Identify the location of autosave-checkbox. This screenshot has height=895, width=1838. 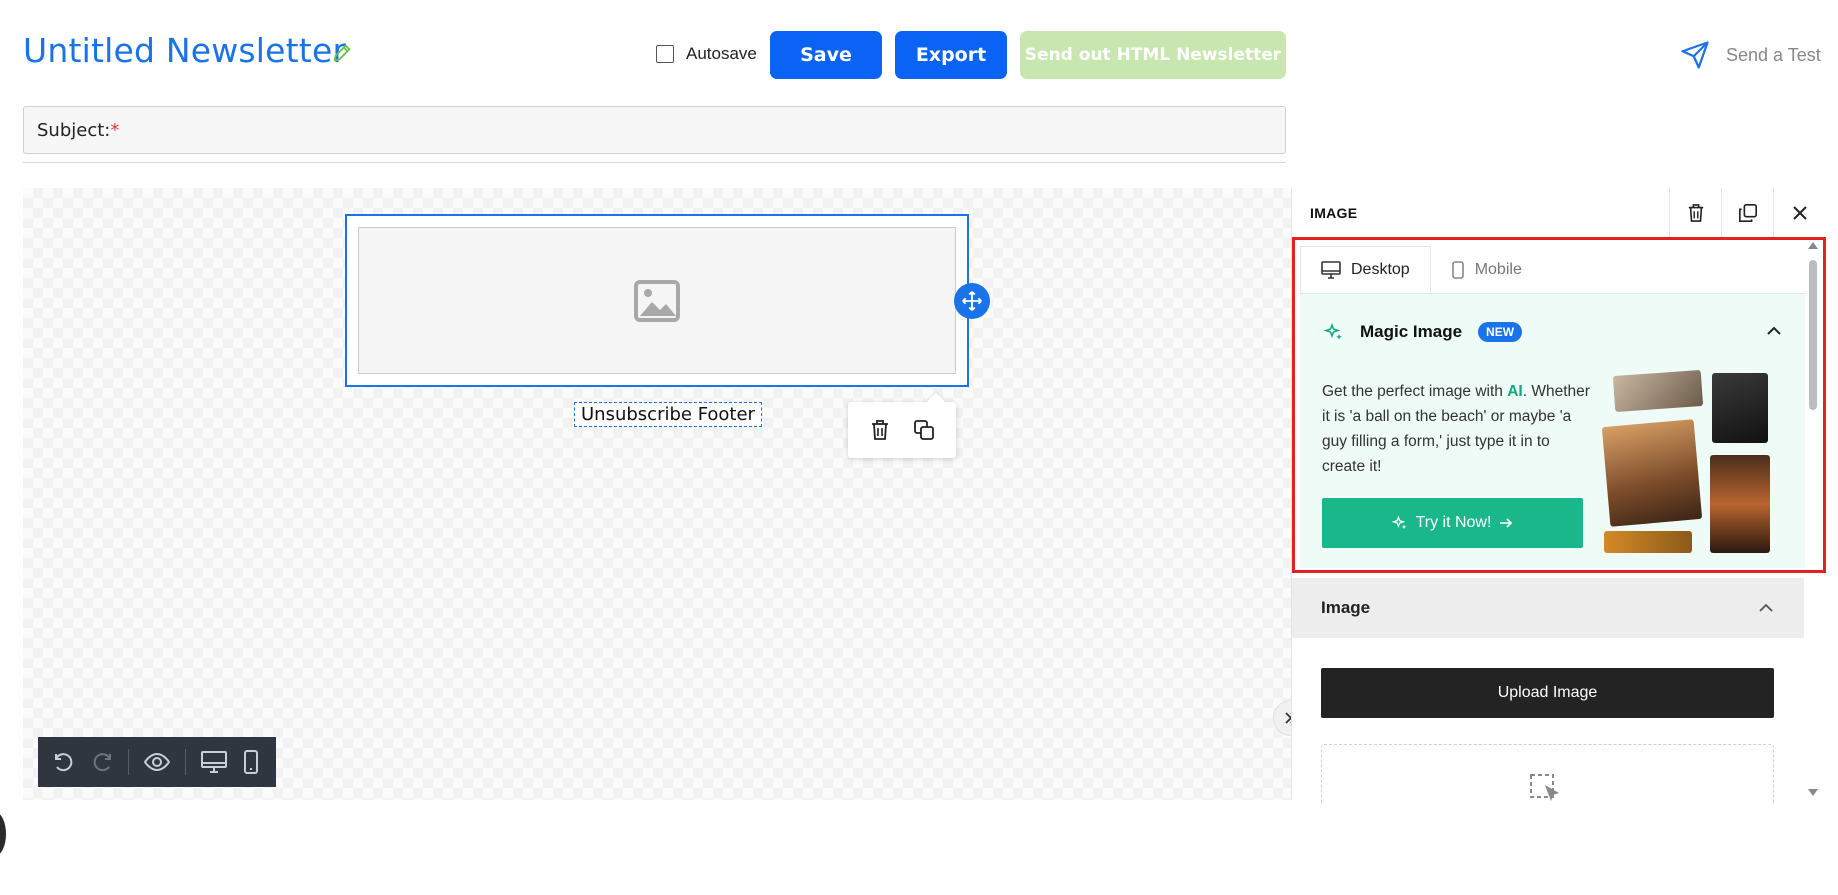
(665, 54).